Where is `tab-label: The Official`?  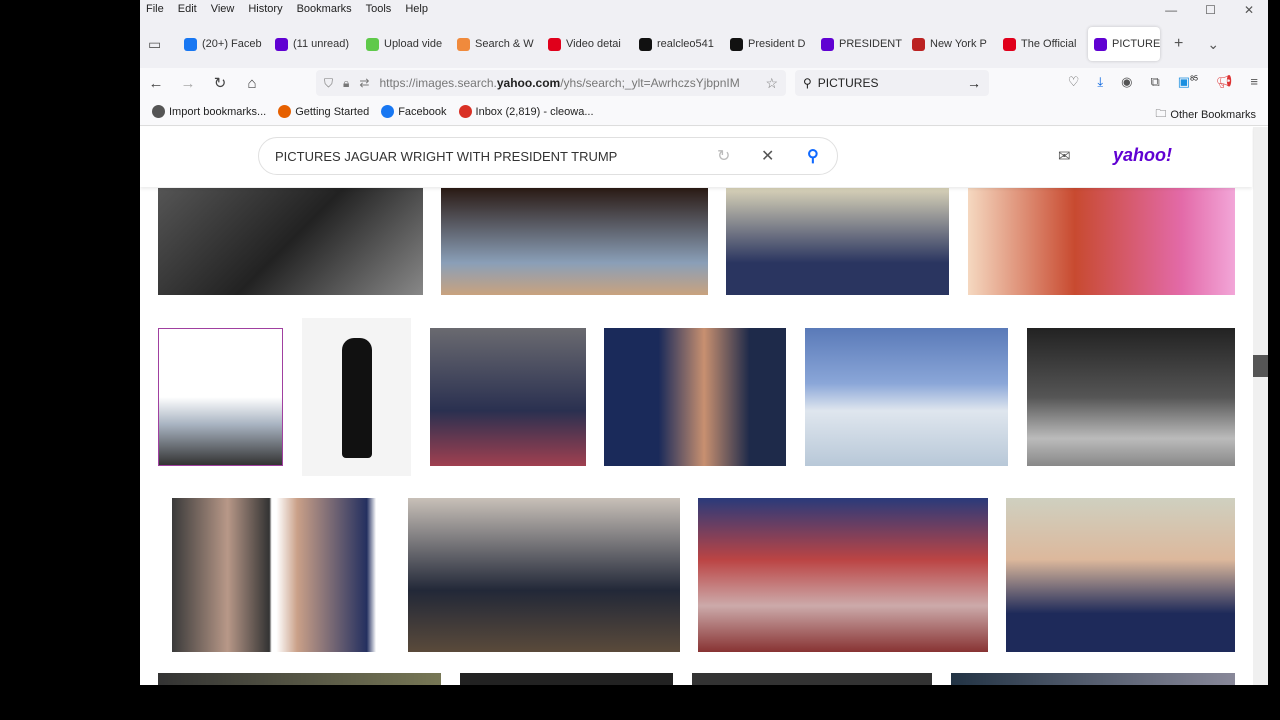
tab-label: The Official is located at coordinates (1049, 44).